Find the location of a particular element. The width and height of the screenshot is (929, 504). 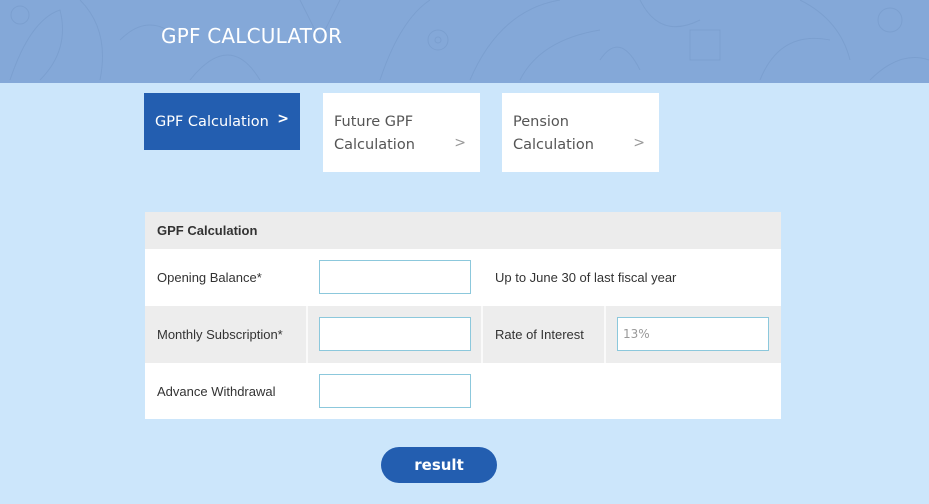

tab-label: Pension Calculation is located at coordinates (553, 133).